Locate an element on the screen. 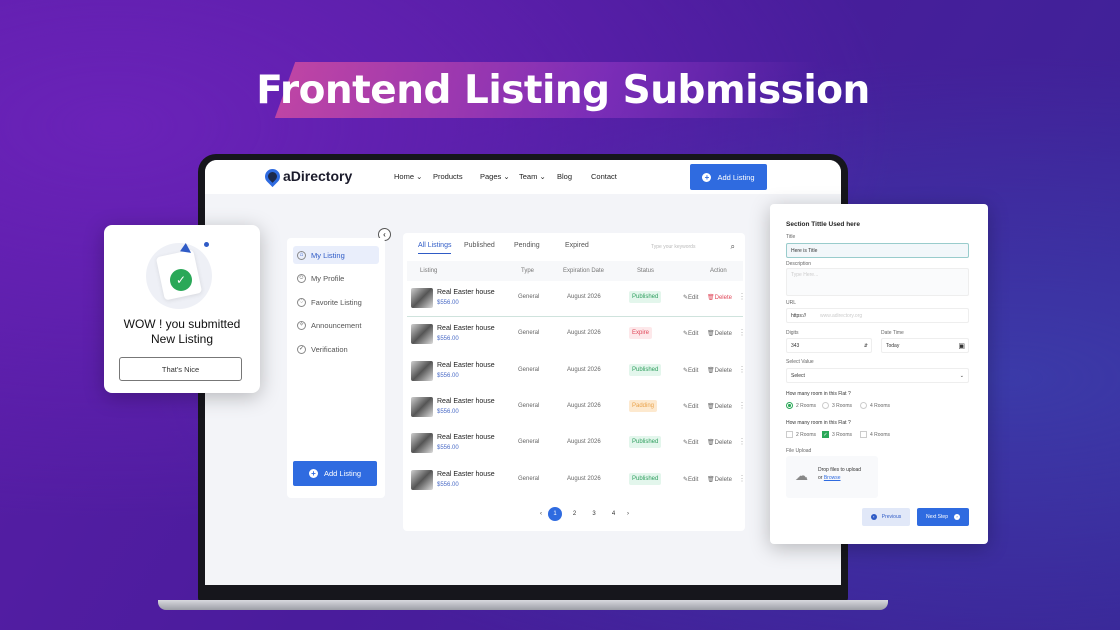 This screenshot has width=1120, height=630. listing-thumbnail is located at coordinates (422, 370).